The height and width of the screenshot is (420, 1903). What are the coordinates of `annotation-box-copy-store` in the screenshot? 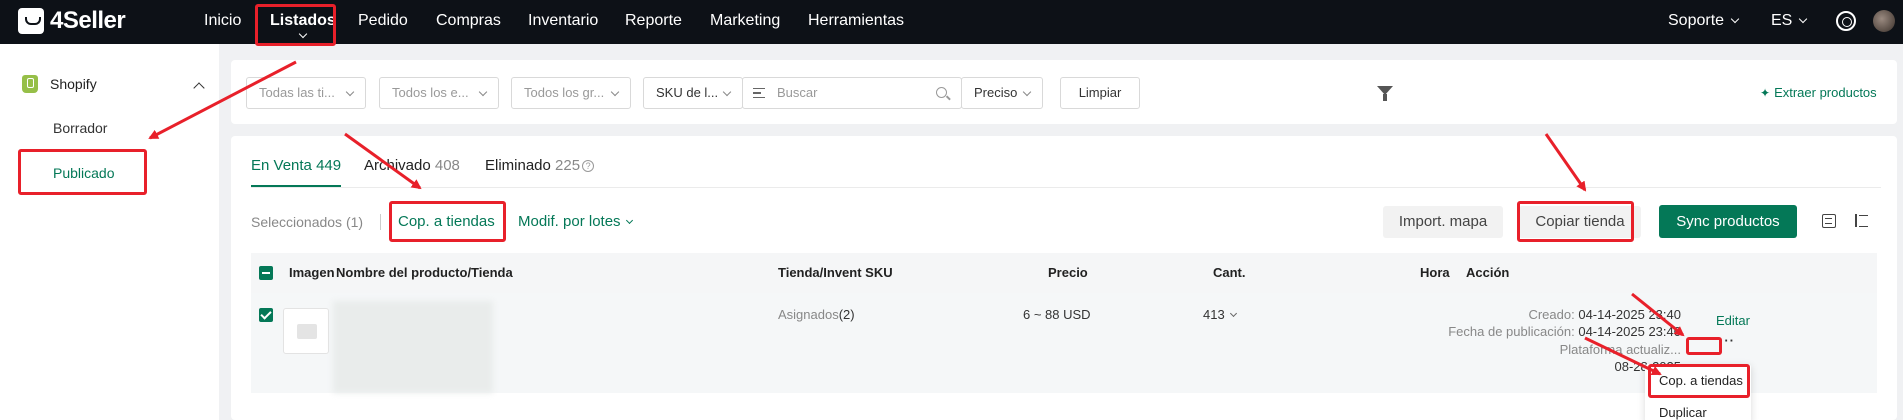 It's located at (1575, 221).